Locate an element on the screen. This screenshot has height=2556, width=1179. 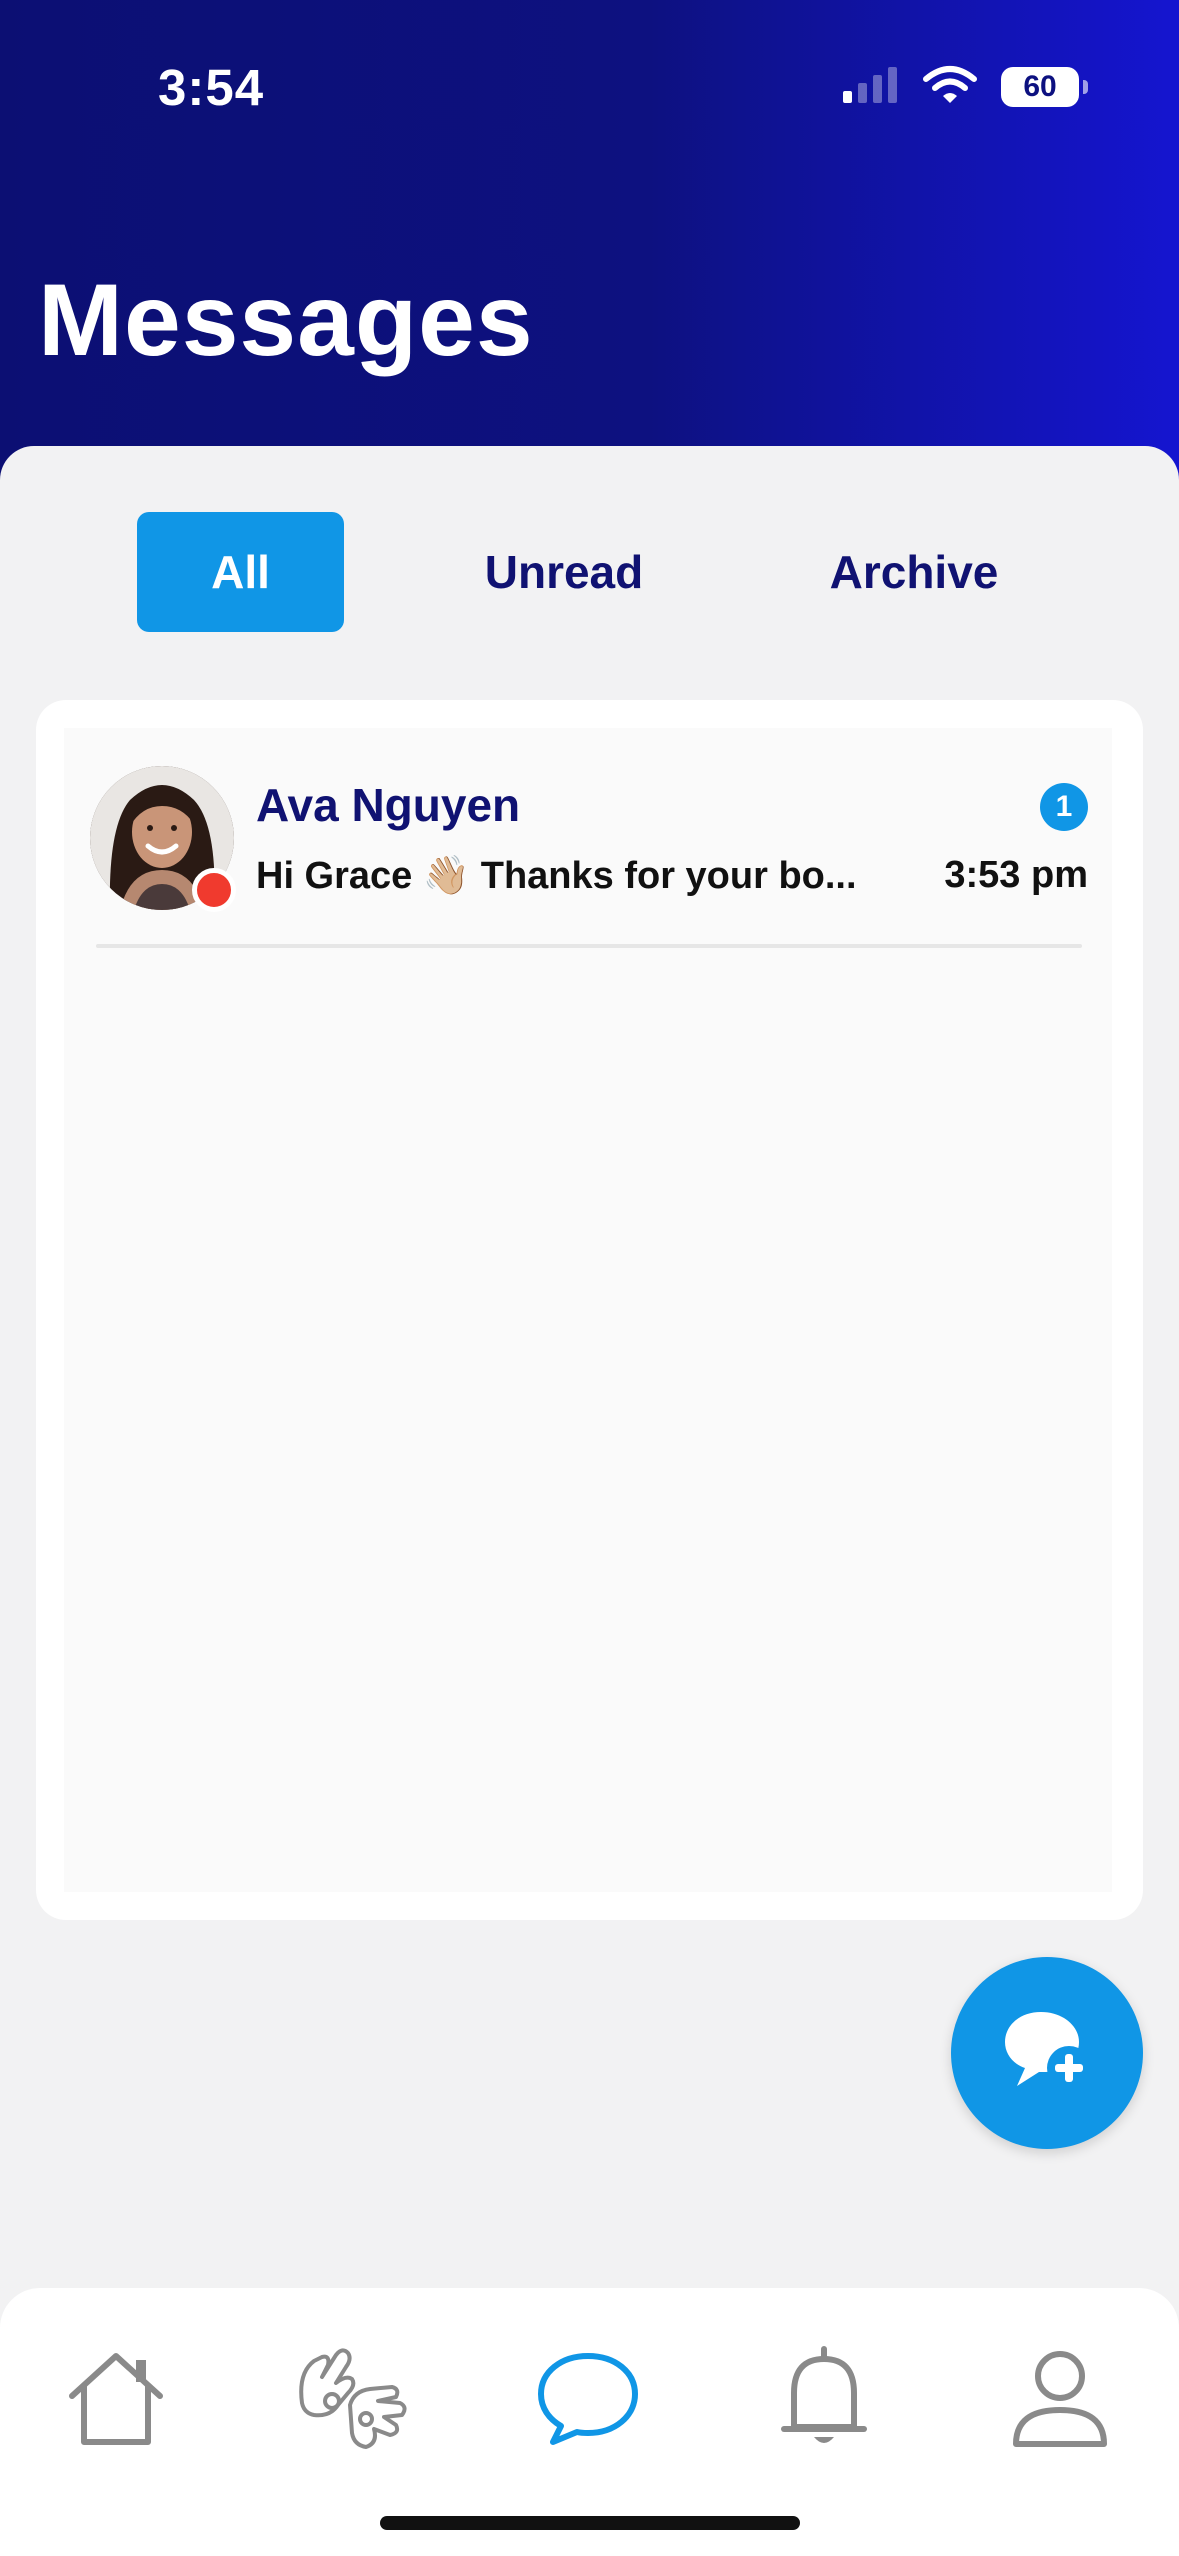
status-icons: 60 is located at coordinates (964, 87).